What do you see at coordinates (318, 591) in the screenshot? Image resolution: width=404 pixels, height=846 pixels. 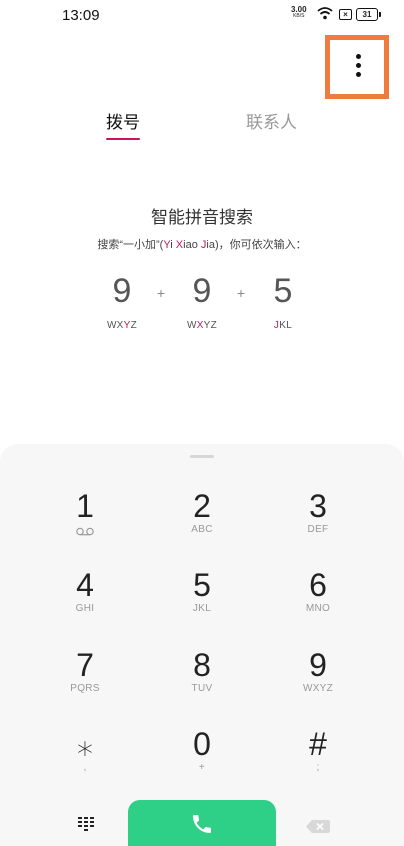 I see `key-6: 6 MNO` at bounding box center [318, 591].